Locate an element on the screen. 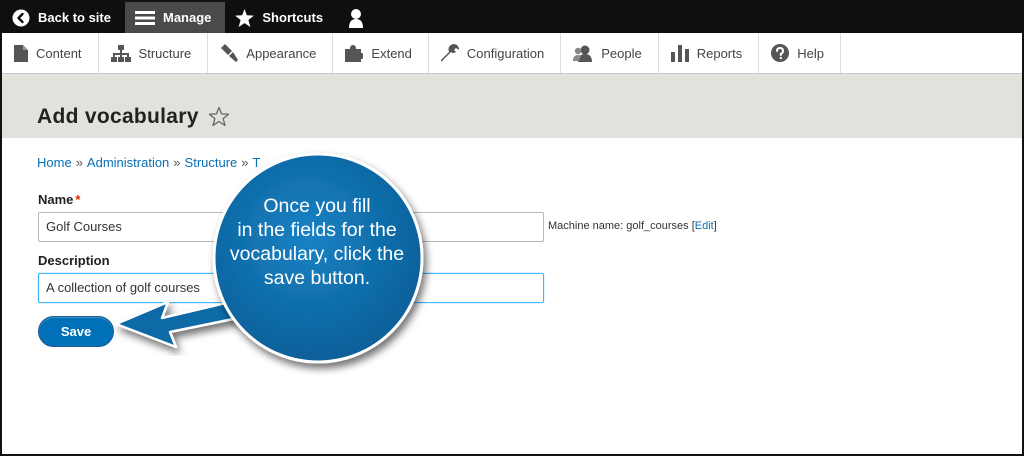  callout-overlay is located at coordinates (269, 258).